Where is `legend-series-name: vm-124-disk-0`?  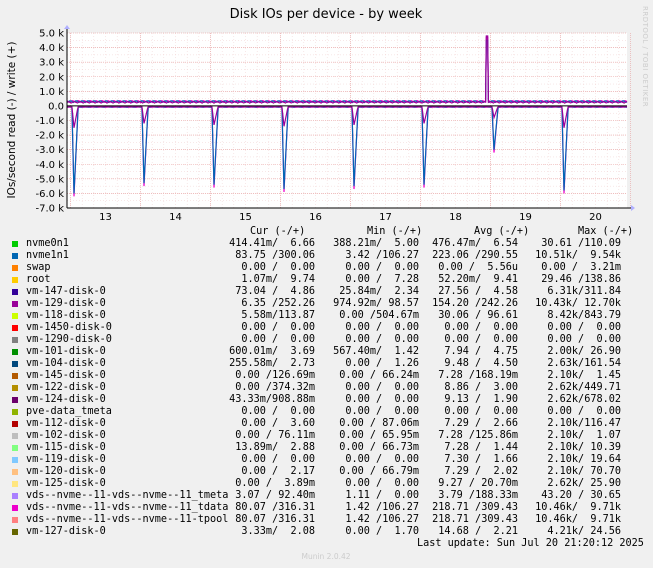 legend-series-name: vm-124-disk-0 is located at coordinates (66, 399).